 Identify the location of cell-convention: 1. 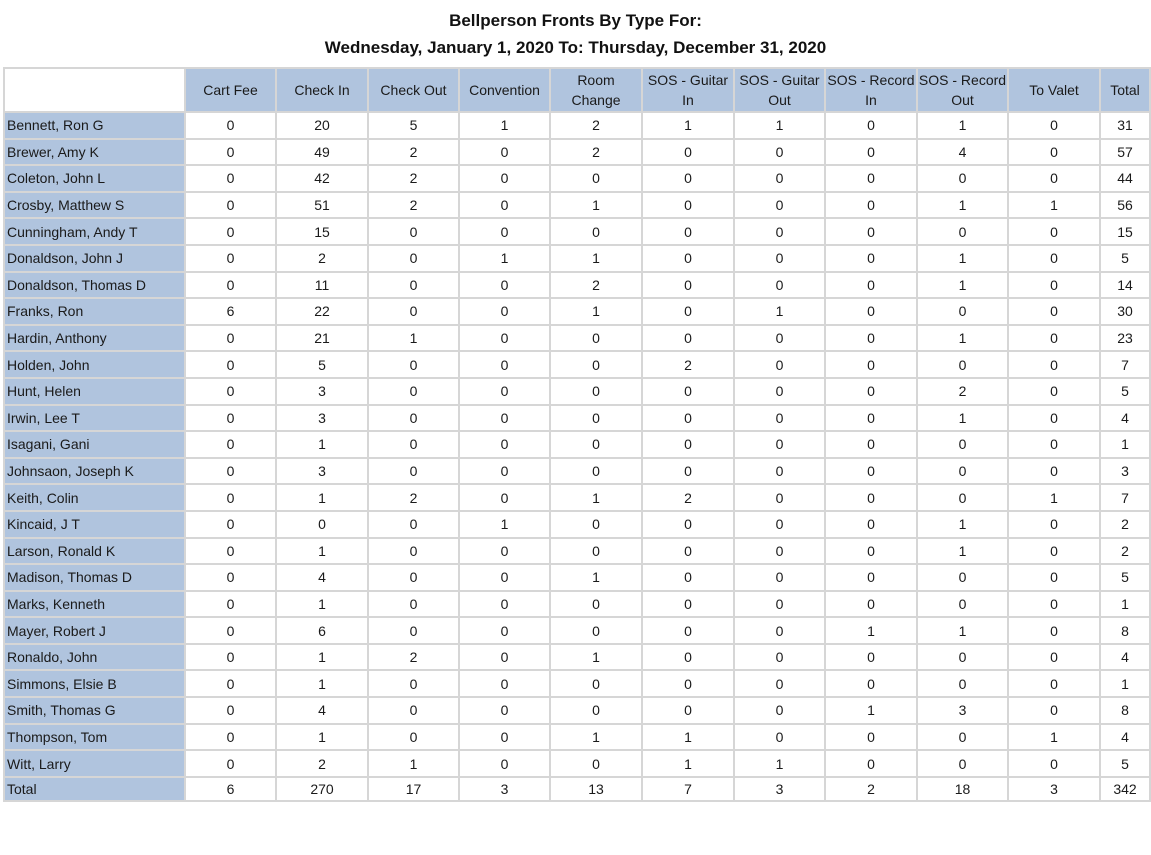
(504, 524).